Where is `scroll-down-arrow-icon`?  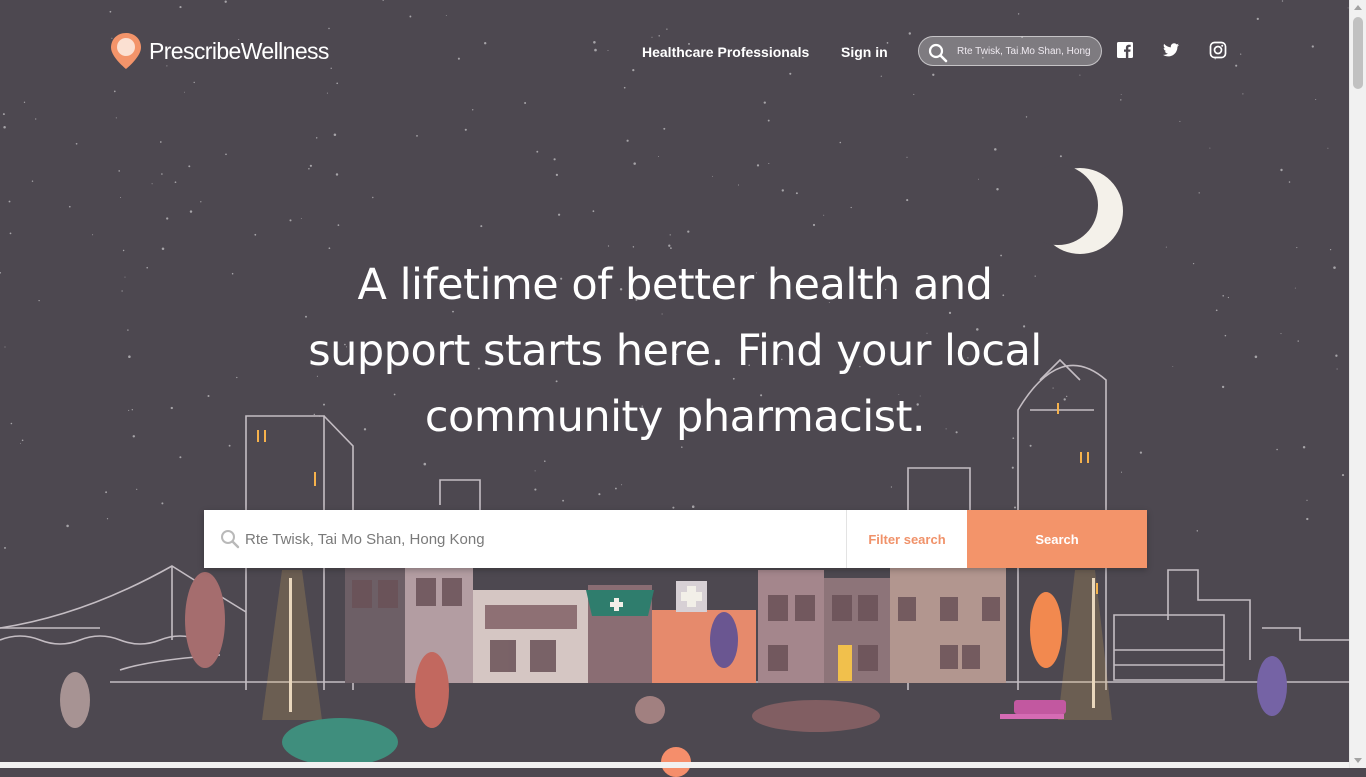
scroll-down-arrow-icon is located at coordinates (1358, 760).